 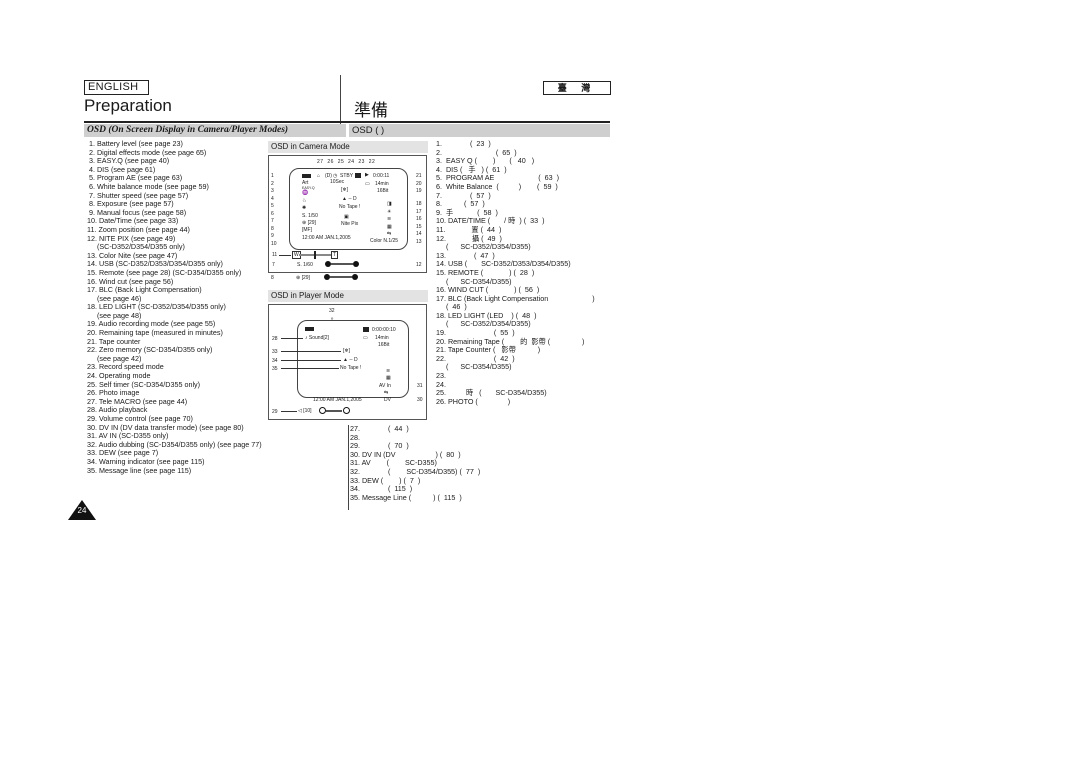 I want to click on color-nite: Color N.1/25, so click(x=384, y=241).